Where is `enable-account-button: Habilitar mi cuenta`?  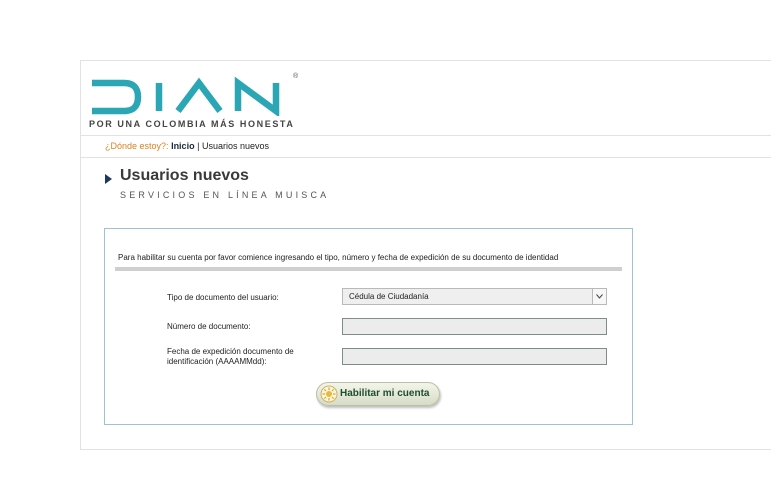
enable-account-button: Habilitar mi cuenta is located at coordinates (378, 394).